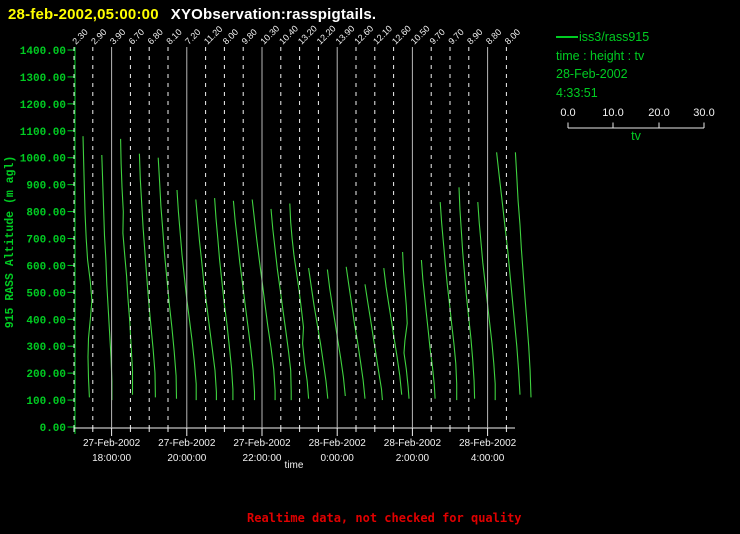 The height and width of the screenshot is (534, 740). I want to click on profile-top-value-label: 6.70, so click(136, 36).